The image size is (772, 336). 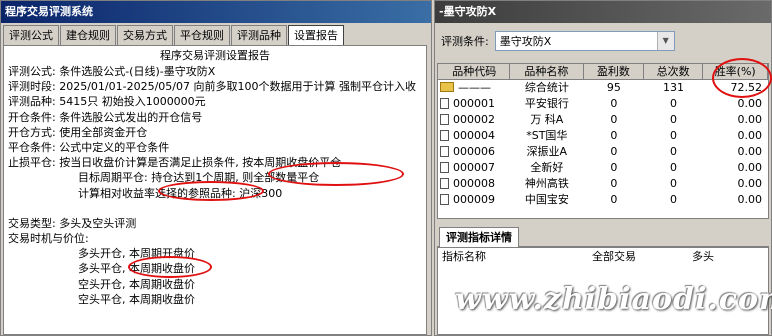 I want to click on table-row: 000004 *ST国华 0 0 0.00, so click(x=603, y=136).